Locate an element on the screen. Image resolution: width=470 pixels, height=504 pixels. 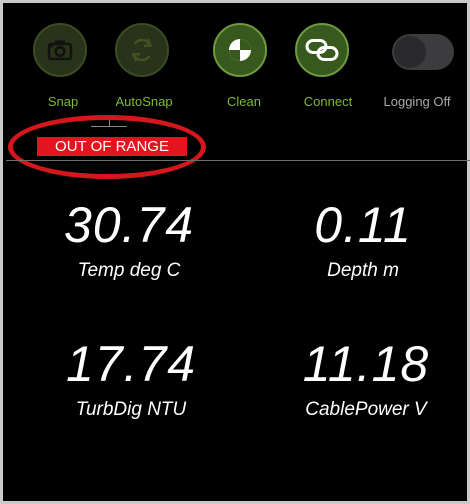
link-icon is located at coordinates (322, 50).